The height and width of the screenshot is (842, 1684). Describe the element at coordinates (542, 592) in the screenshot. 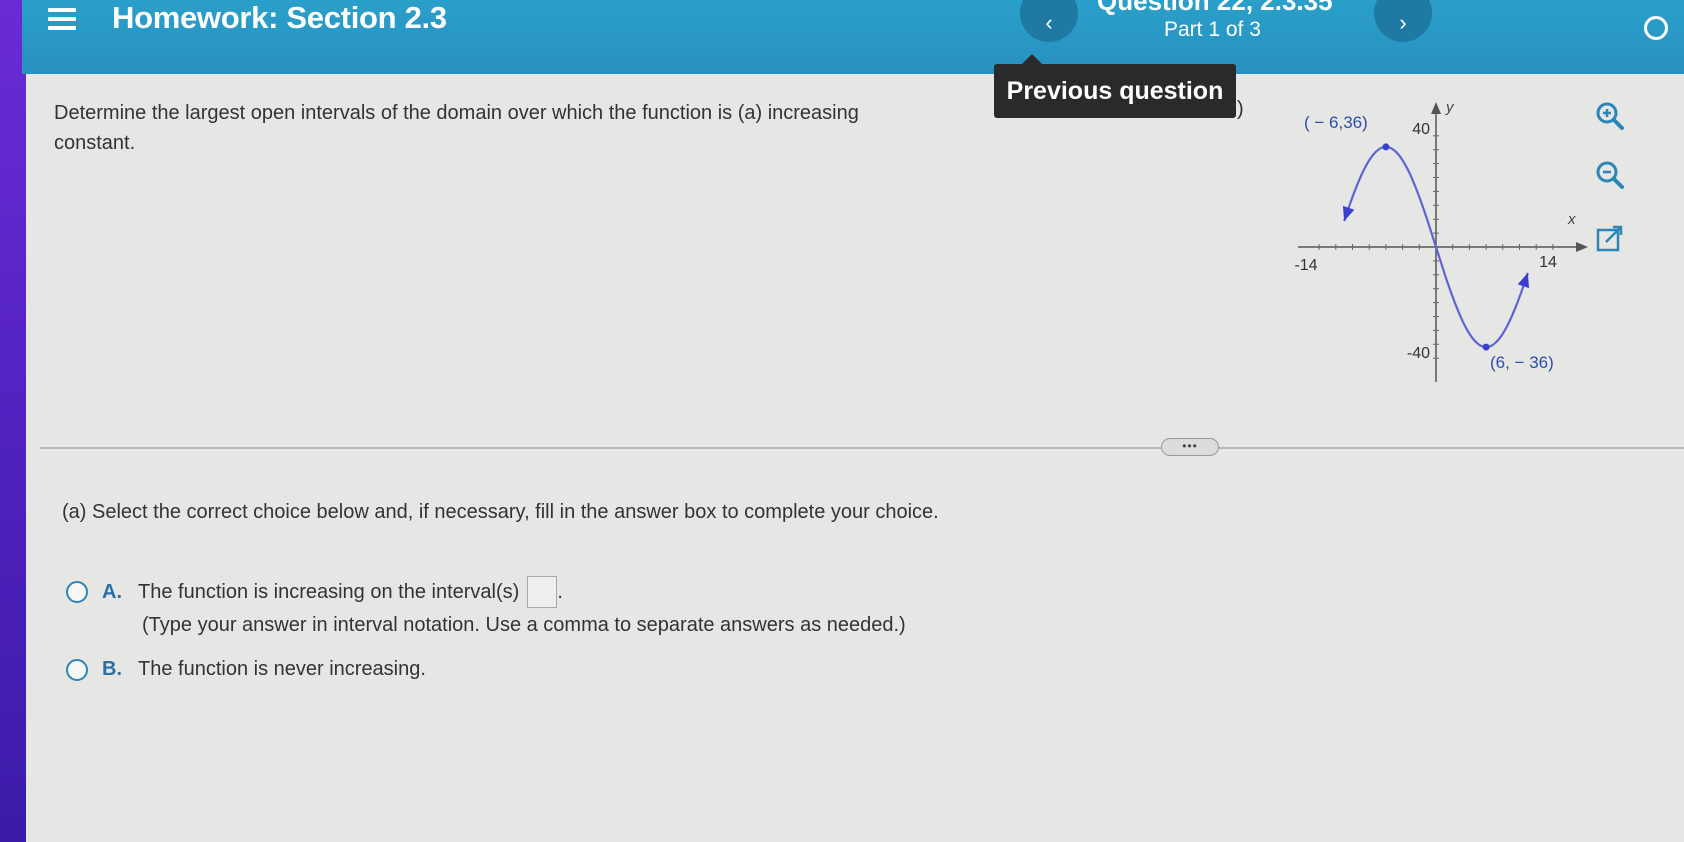

I see `interval-answer-input` at that location.